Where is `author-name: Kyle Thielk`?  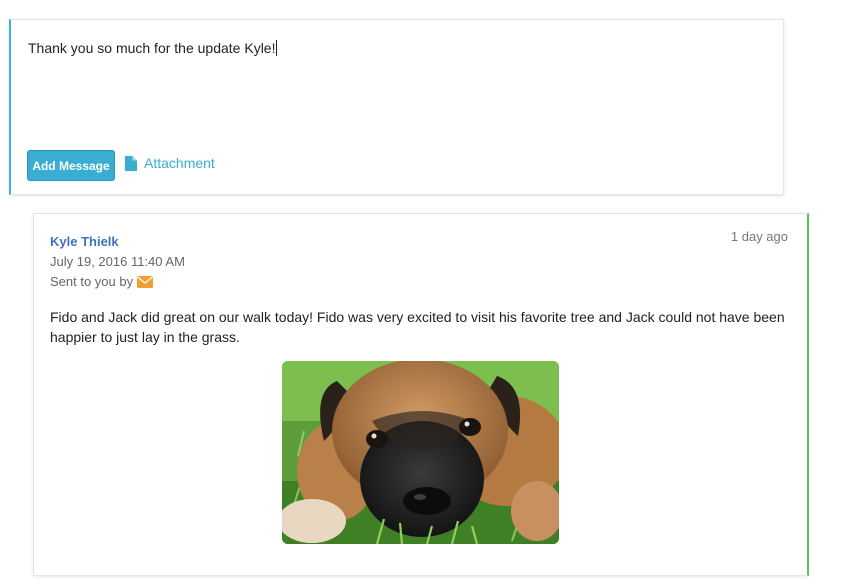
author-name: Kyle Thielk is located at coordinates (84, 241).